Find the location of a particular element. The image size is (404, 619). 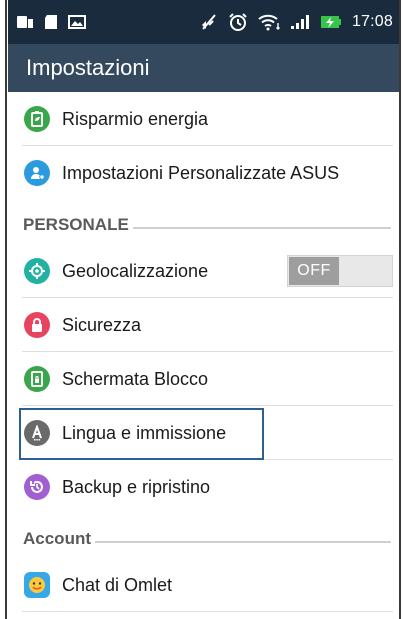

backup-icon is located at coordinates (37, 487).